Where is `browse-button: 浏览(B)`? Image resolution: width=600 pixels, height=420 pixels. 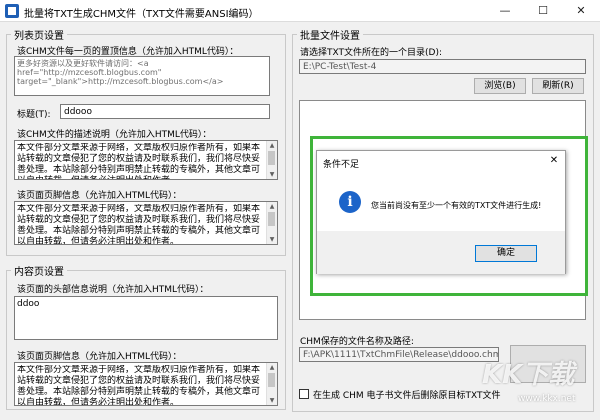 browse-button: 浏览(B) is located at coordinates (500, 86).